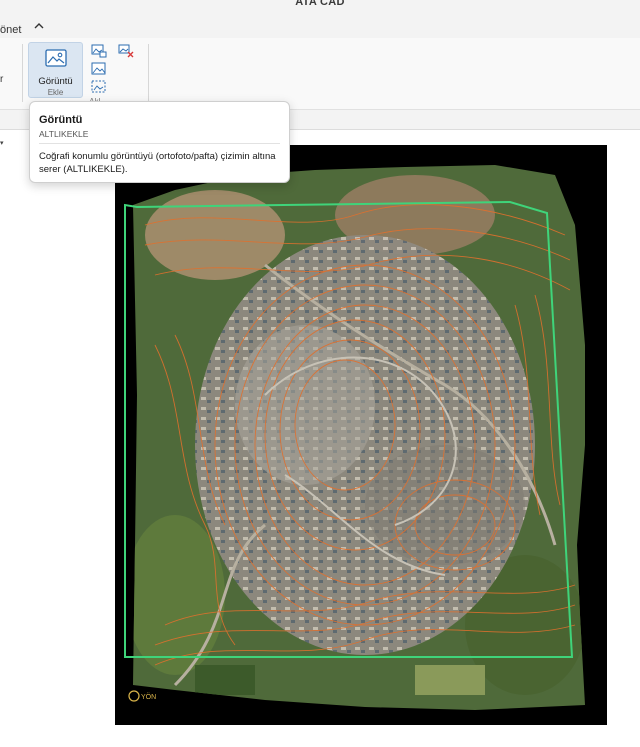 The height and width of the screenshot is (747, 640). I want to click on logo-text: YÖN, so click(148, 697).